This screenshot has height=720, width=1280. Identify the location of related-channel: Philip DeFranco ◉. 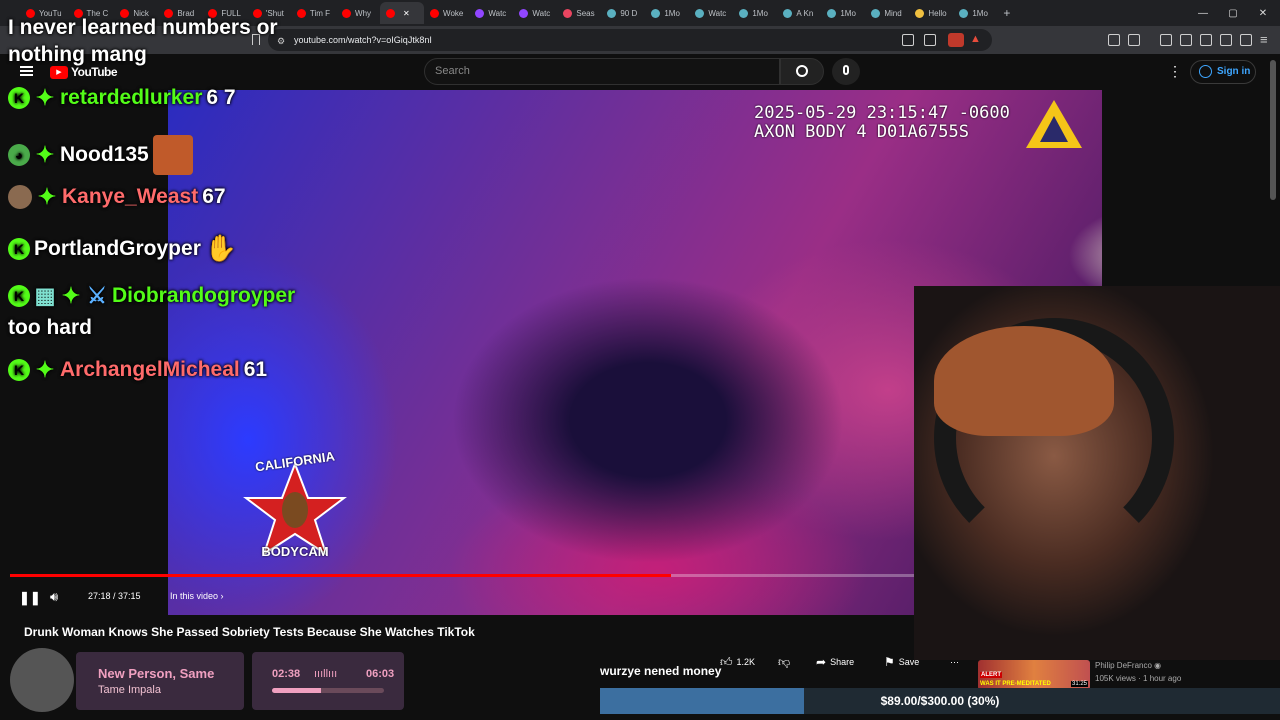
(1128, 665).